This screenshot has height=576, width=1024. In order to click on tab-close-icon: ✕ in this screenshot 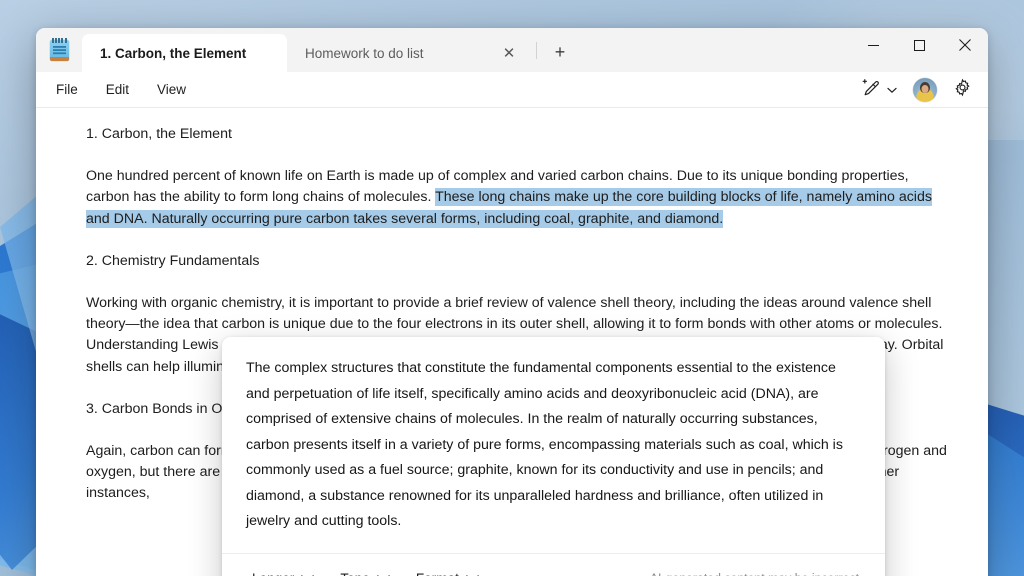, I will do `click(509, 53)`.